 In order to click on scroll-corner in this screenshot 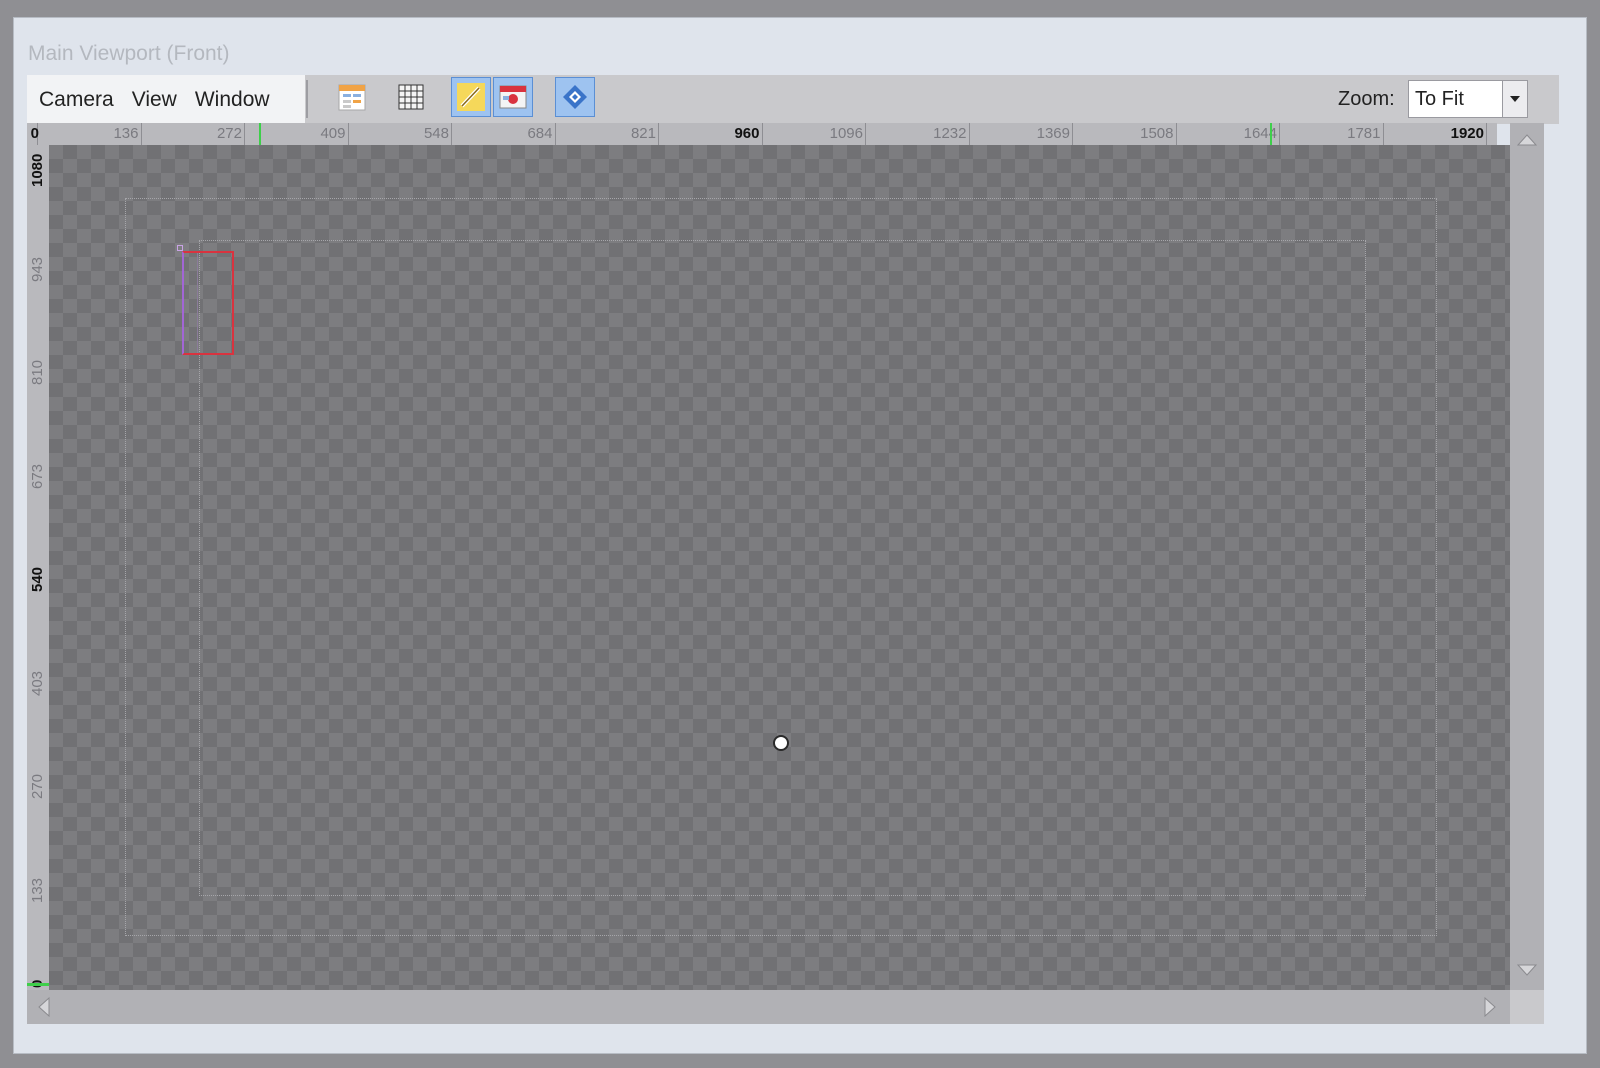, I will do `click(1527, 1007)`.